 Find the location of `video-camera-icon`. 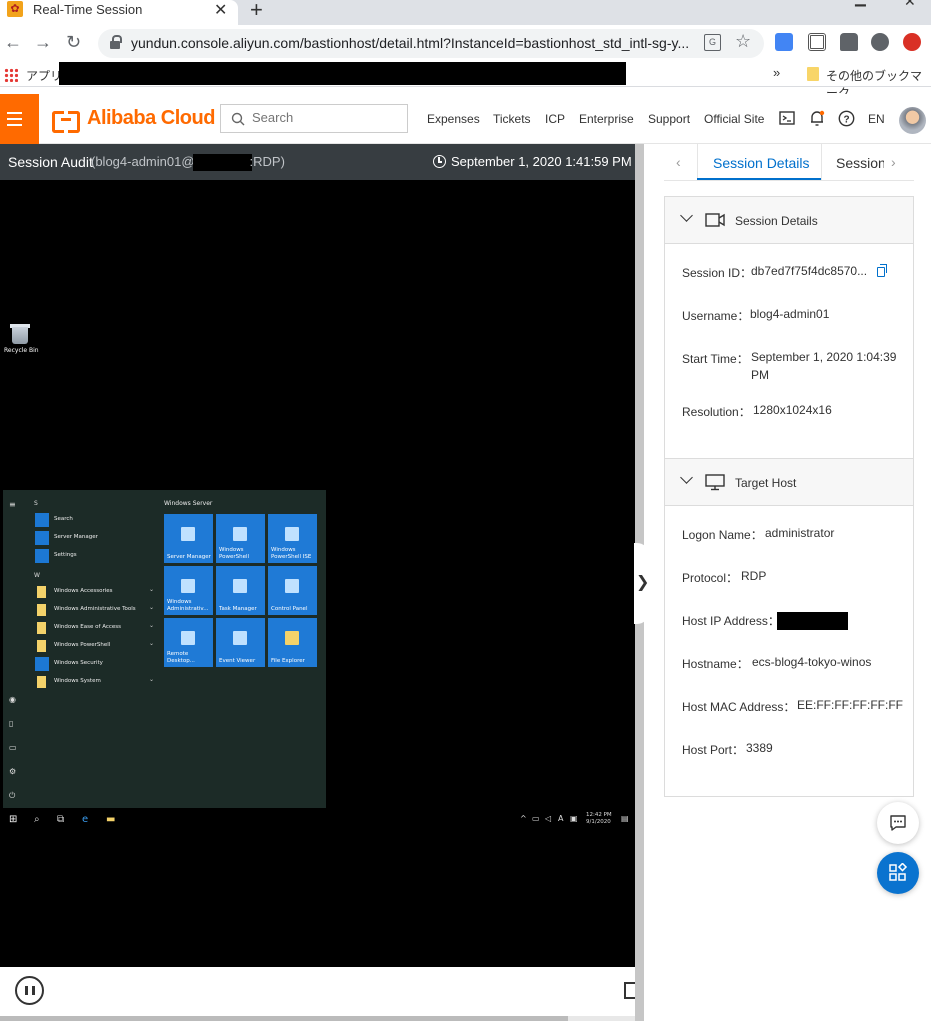

video-camera-icon is located at coordinates (715, 220).